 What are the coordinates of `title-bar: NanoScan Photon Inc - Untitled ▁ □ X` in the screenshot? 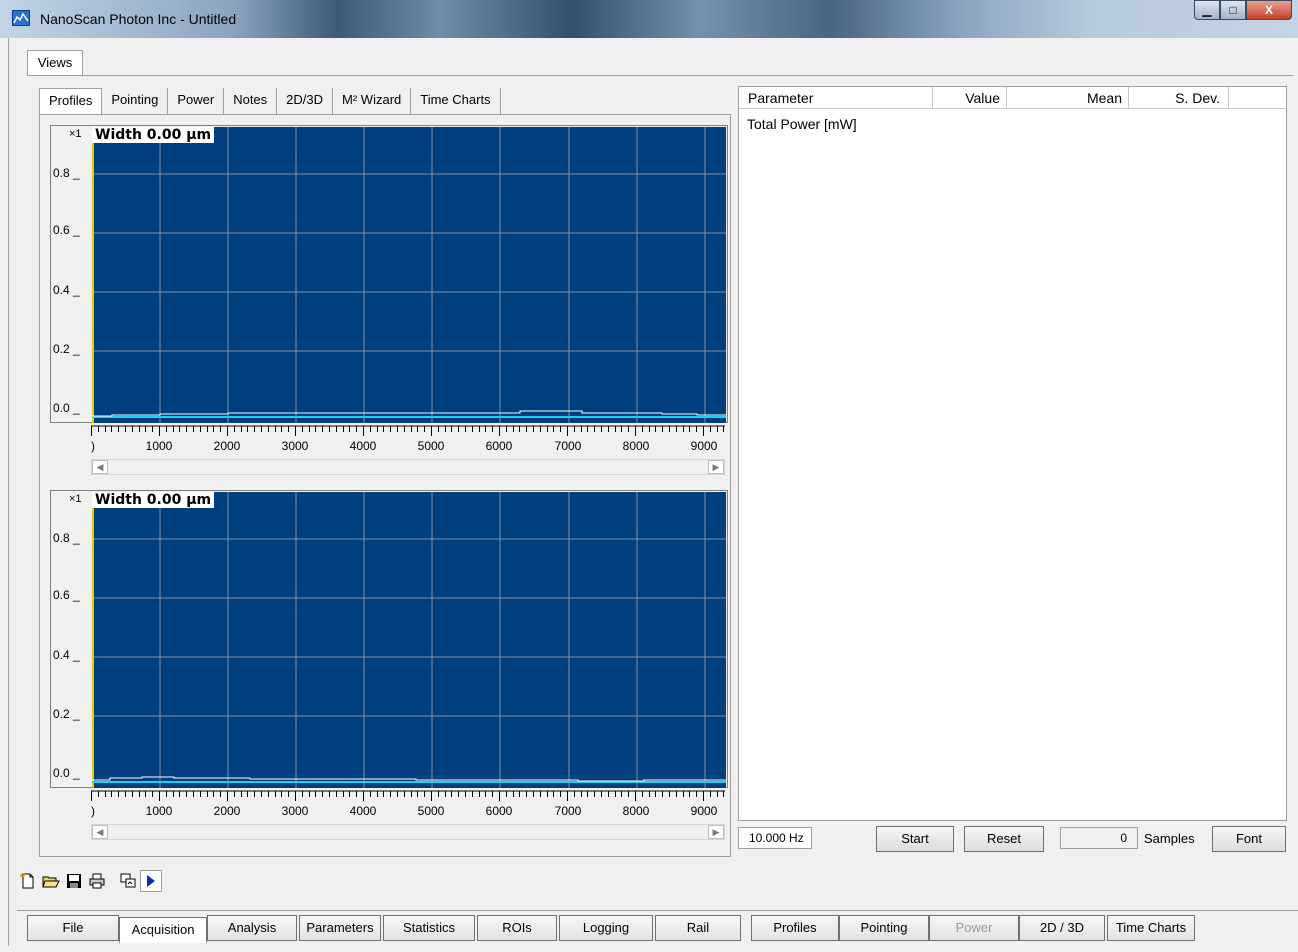 It's located at (649, 19).